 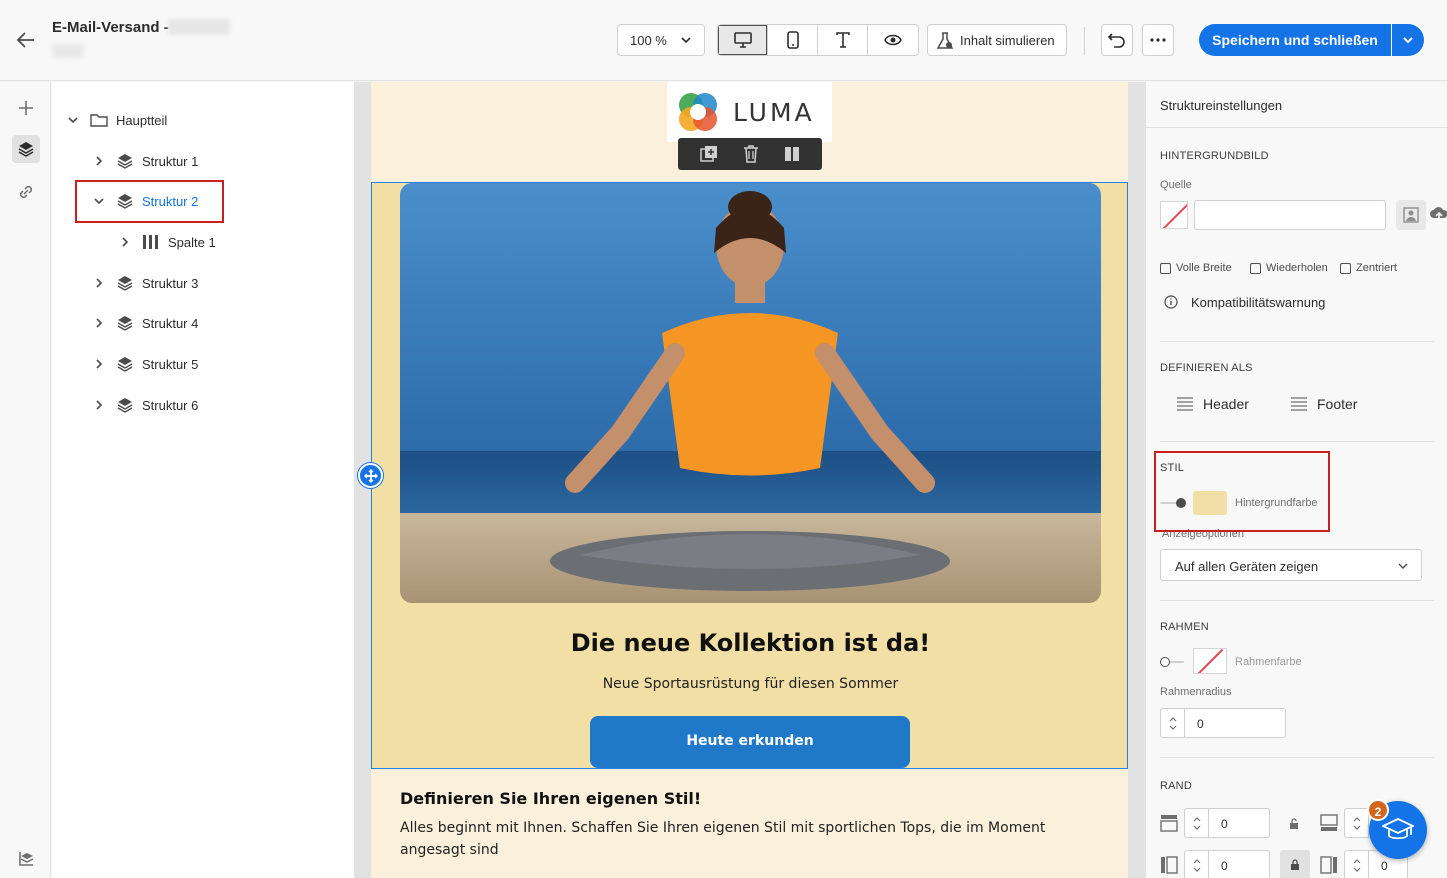 I want to click on tree-item-struktur-1: Struktur 1, so click(x=145, y=161).